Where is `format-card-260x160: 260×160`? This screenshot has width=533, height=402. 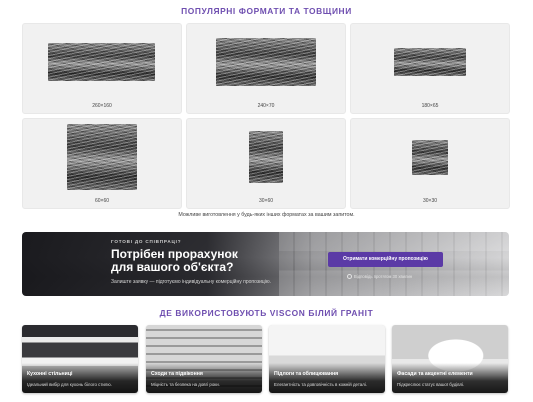 format-card-260x160: 260×160 is located at coordinates (102, 68).